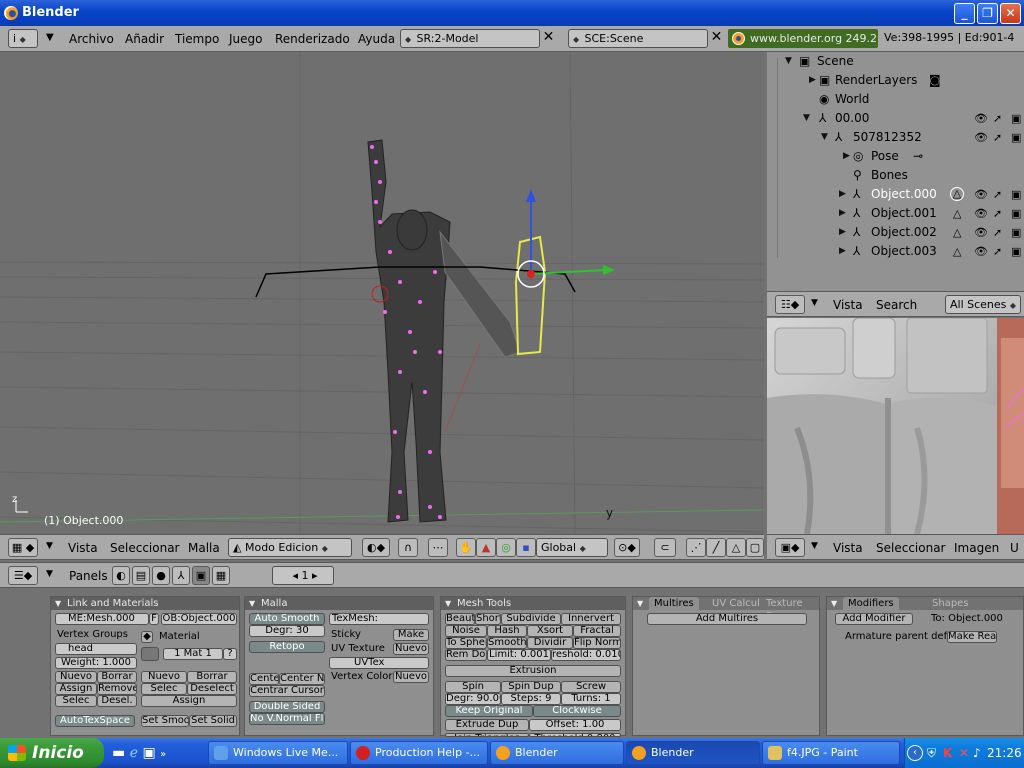  I want to click on make-real-button: Make Rea, so click(972, 637).